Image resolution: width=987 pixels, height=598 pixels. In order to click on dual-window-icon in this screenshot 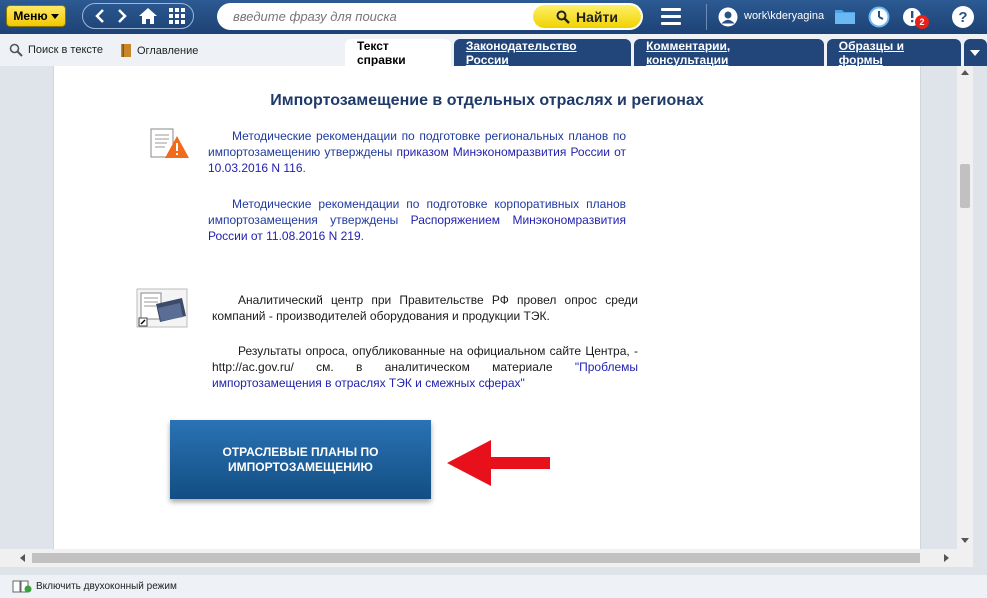, I will do `click(22, 586)`.